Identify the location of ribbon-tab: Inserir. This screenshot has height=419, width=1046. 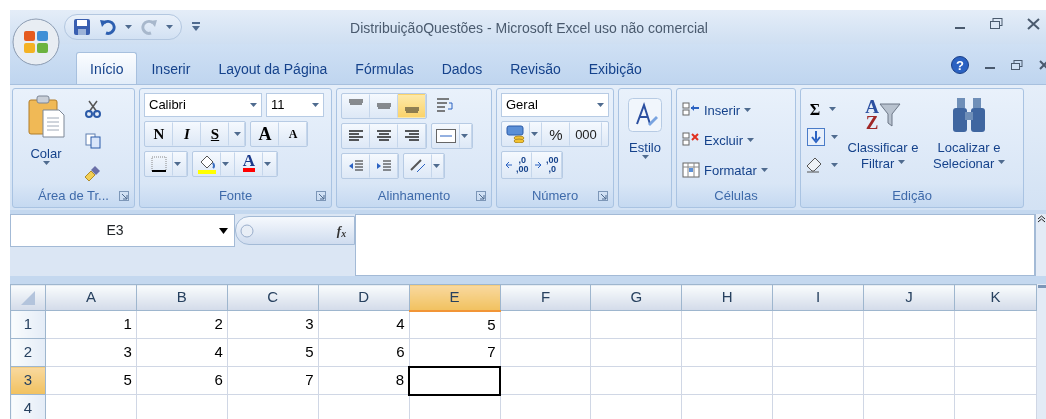
(171, 68).